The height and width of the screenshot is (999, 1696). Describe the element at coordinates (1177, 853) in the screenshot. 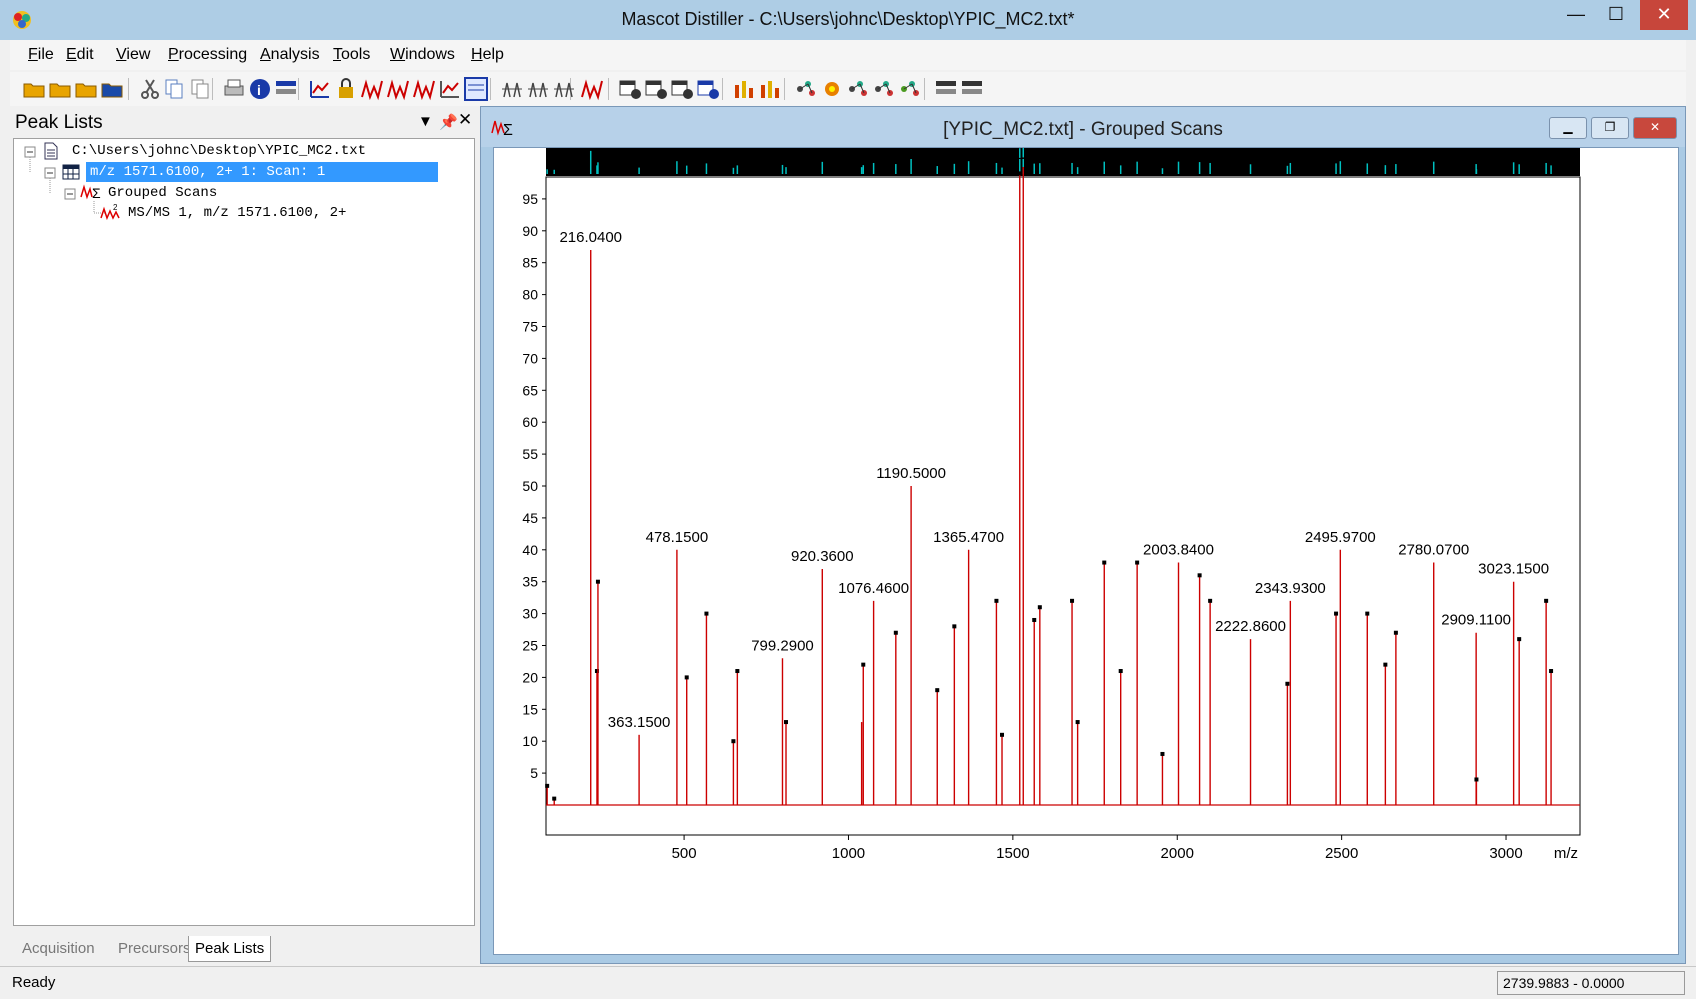

I see `x-tick-label: 2000` at that location.